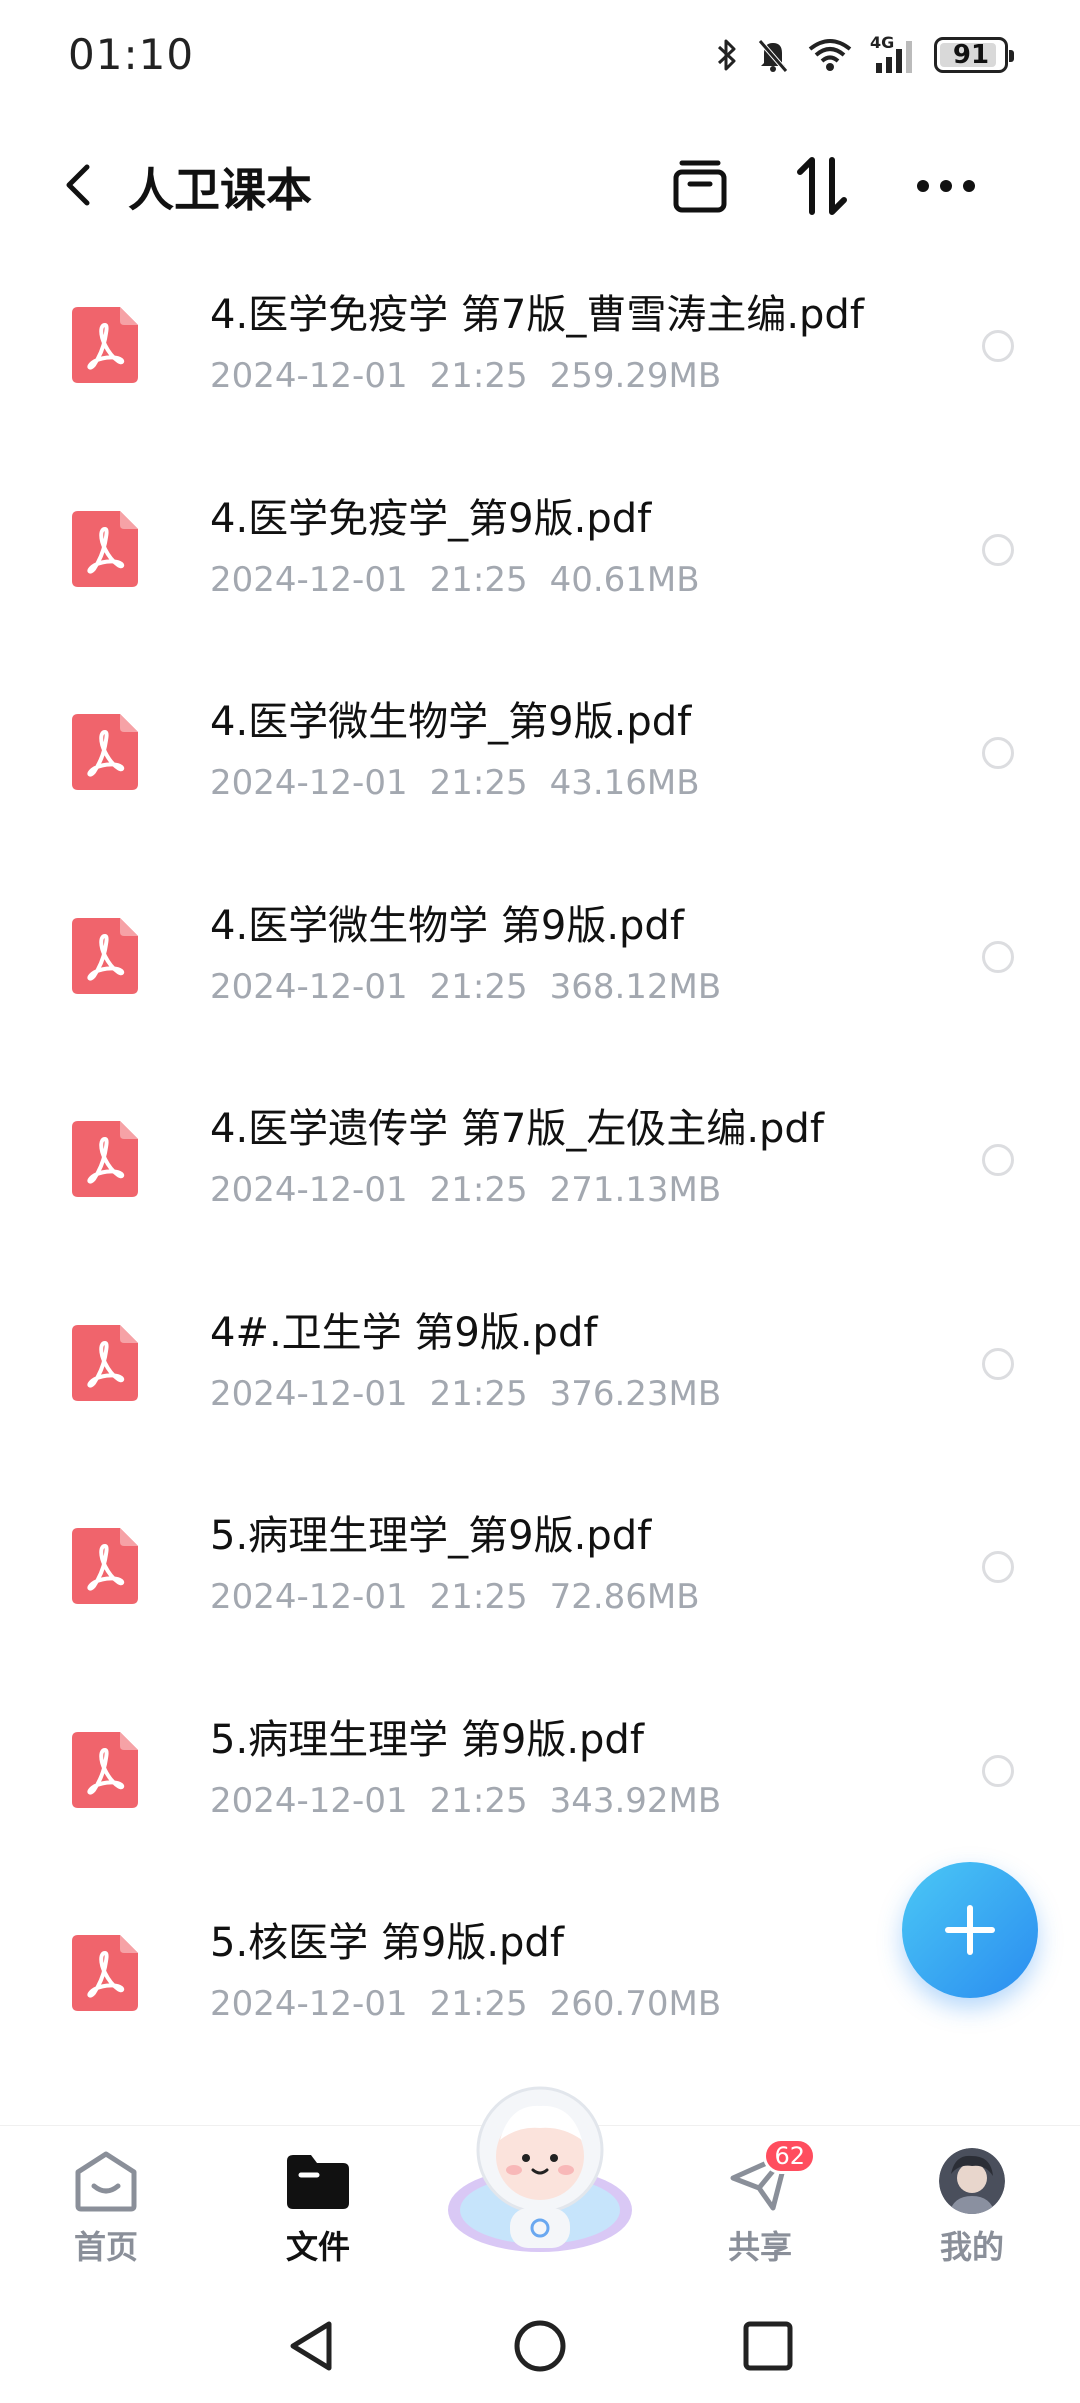  I want to click on file-meta: 2024-12-01 21:25 343.92MB, so click(476, 1801).